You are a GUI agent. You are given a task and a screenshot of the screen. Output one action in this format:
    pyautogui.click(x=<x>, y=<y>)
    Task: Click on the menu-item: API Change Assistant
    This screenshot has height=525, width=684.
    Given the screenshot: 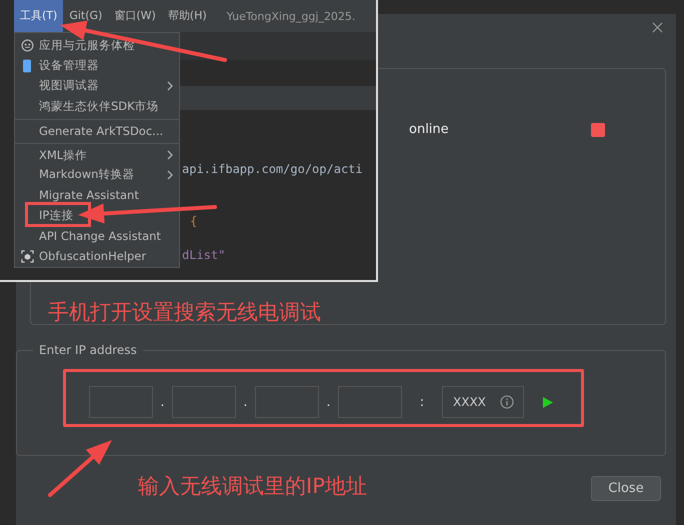 What is the action you would take?
    pyautogui.click(x=97, y=236)
    